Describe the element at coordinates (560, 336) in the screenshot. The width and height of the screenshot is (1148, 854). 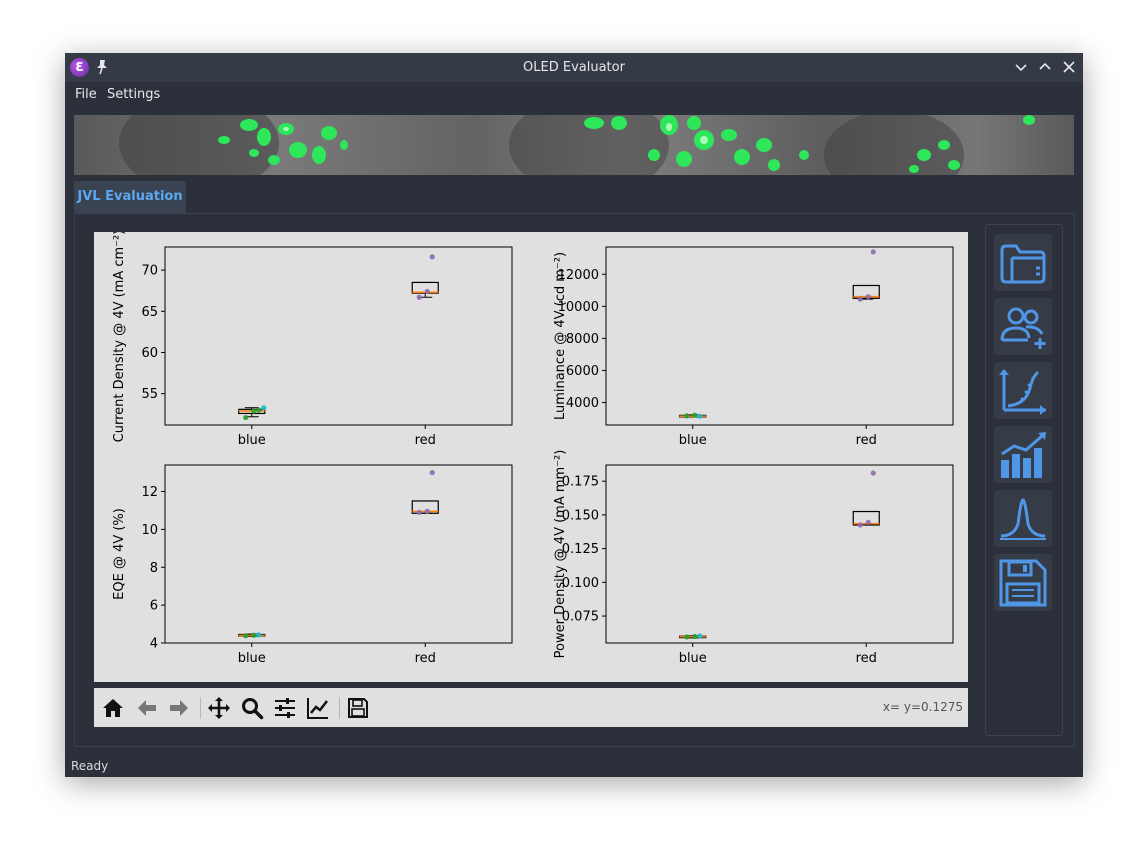
I see `y-axis-label: Luminance @ 4V (cd m⁻²)` at that location.